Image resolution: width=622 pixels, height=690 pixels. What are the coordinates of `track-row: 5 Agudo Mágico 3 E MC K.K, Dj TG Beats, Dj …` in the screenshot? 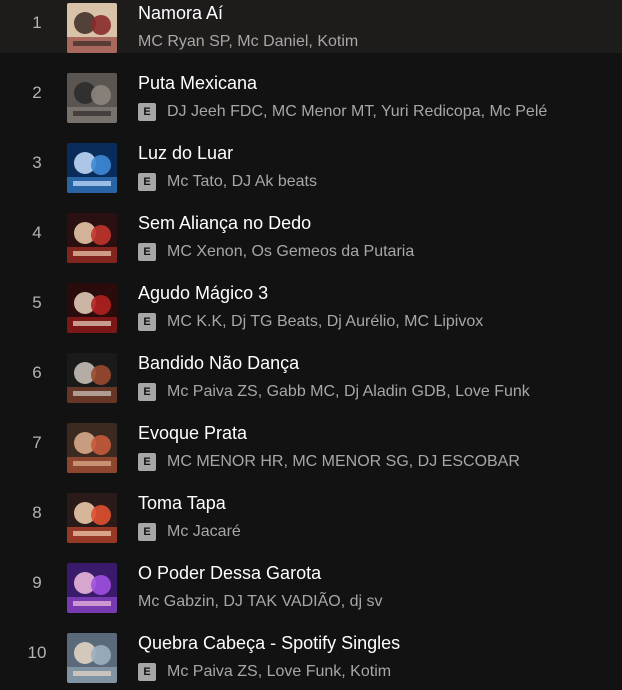 It's located at (311, 298).